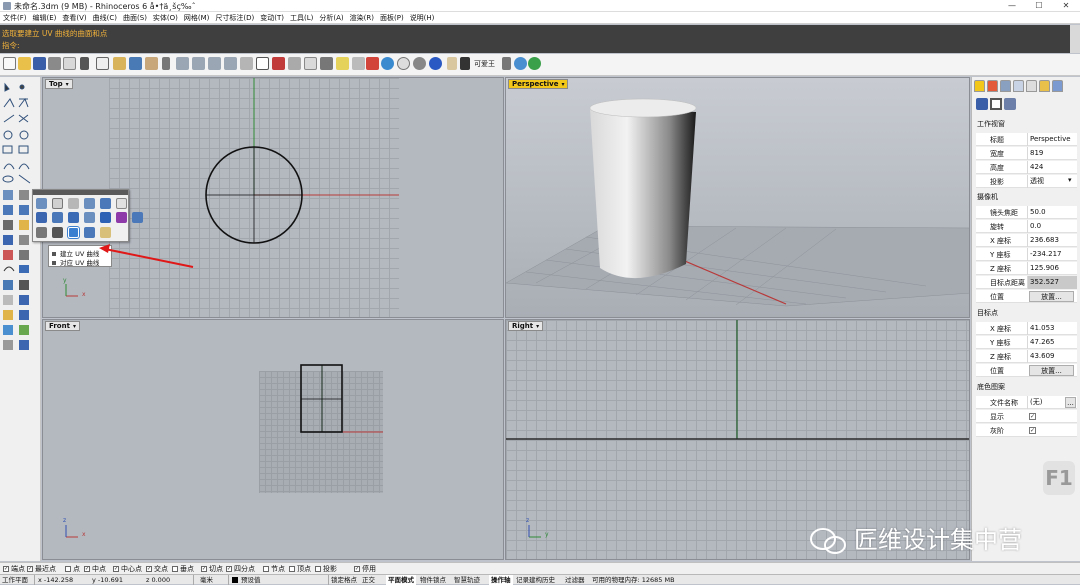 The image size is (1080, 585). What do you see at coordinates (54, 63) in the screenshot?
I see `print-icon` at bounding box center [54, 63].